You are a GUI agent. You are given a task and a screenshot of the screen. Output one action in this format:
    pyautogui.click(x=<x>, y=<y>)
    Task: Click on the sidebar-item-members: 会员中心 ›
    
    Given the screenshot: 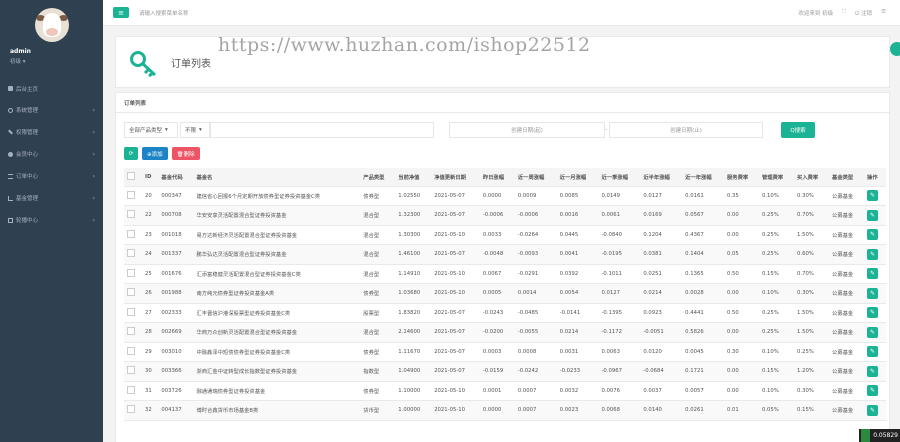 What is the action you would take?
    pyautogui.click(x=51, y=154)
    